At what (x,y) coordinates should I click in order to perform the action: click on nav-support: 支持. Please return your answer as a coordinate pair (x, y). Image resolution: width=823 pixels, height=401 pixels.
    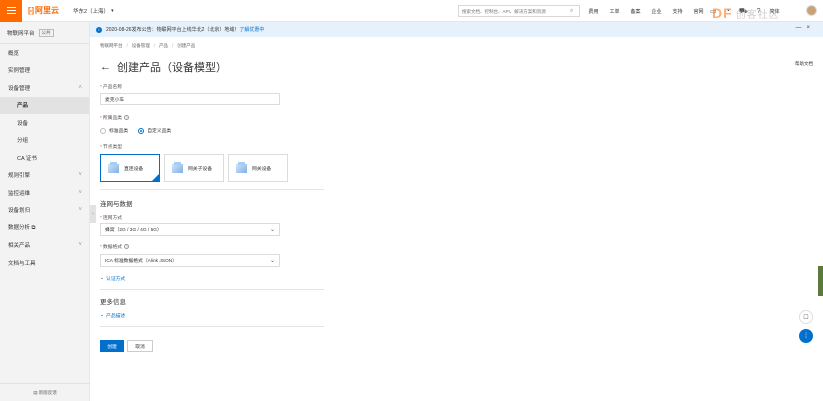
    Looking at the image, I should click on (677, 11).